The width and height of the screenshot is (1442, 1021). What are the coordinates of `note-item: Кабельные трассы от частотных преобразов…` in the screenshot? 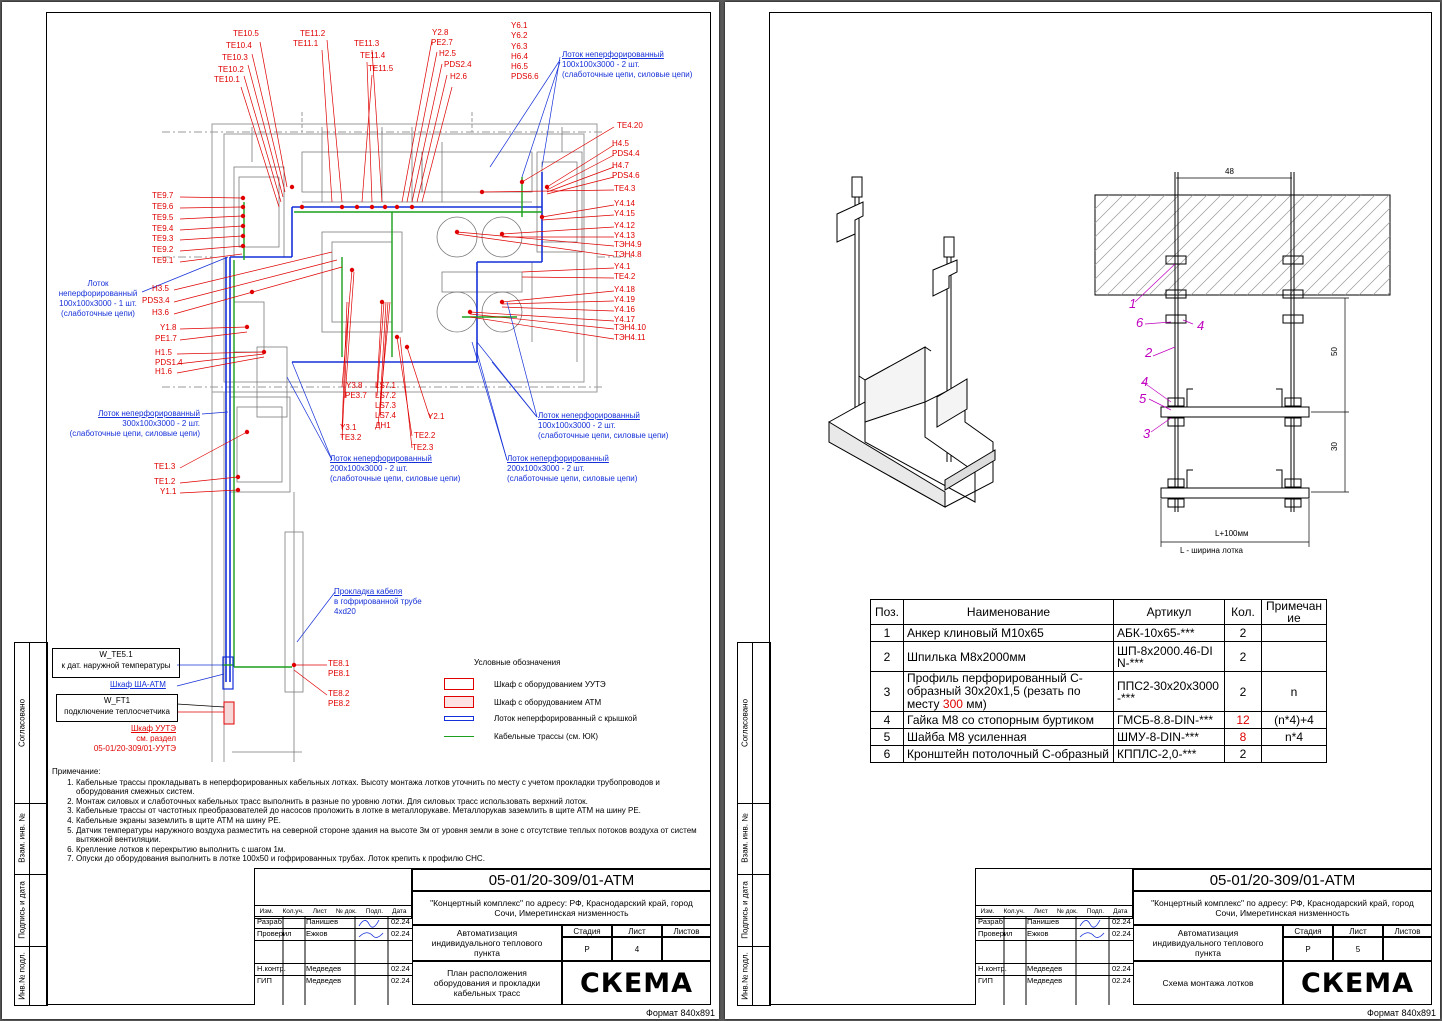 It's located at (394, 811).